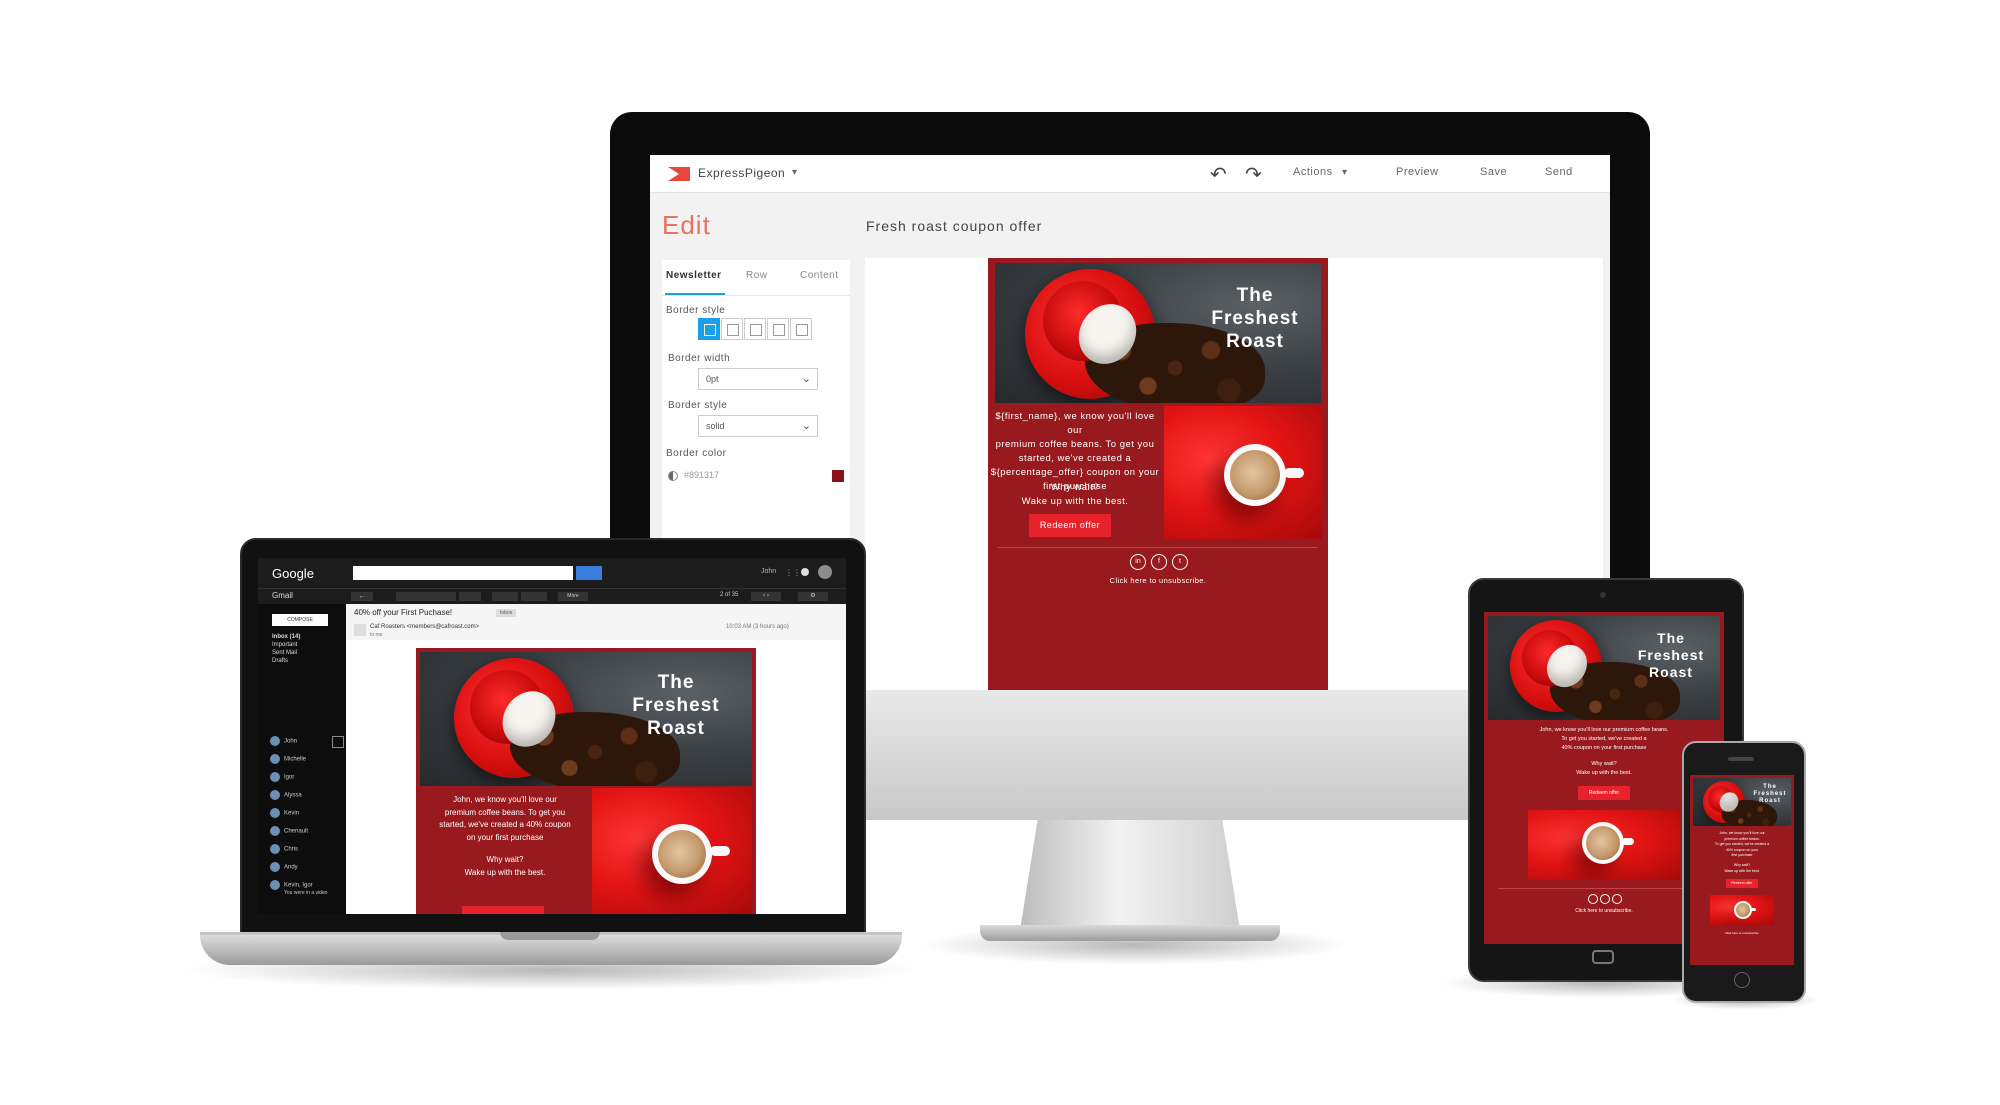 Image resolution: width=2000 pixels, height=1105 pixels. I want to click on label-icon, so click(534, 596).